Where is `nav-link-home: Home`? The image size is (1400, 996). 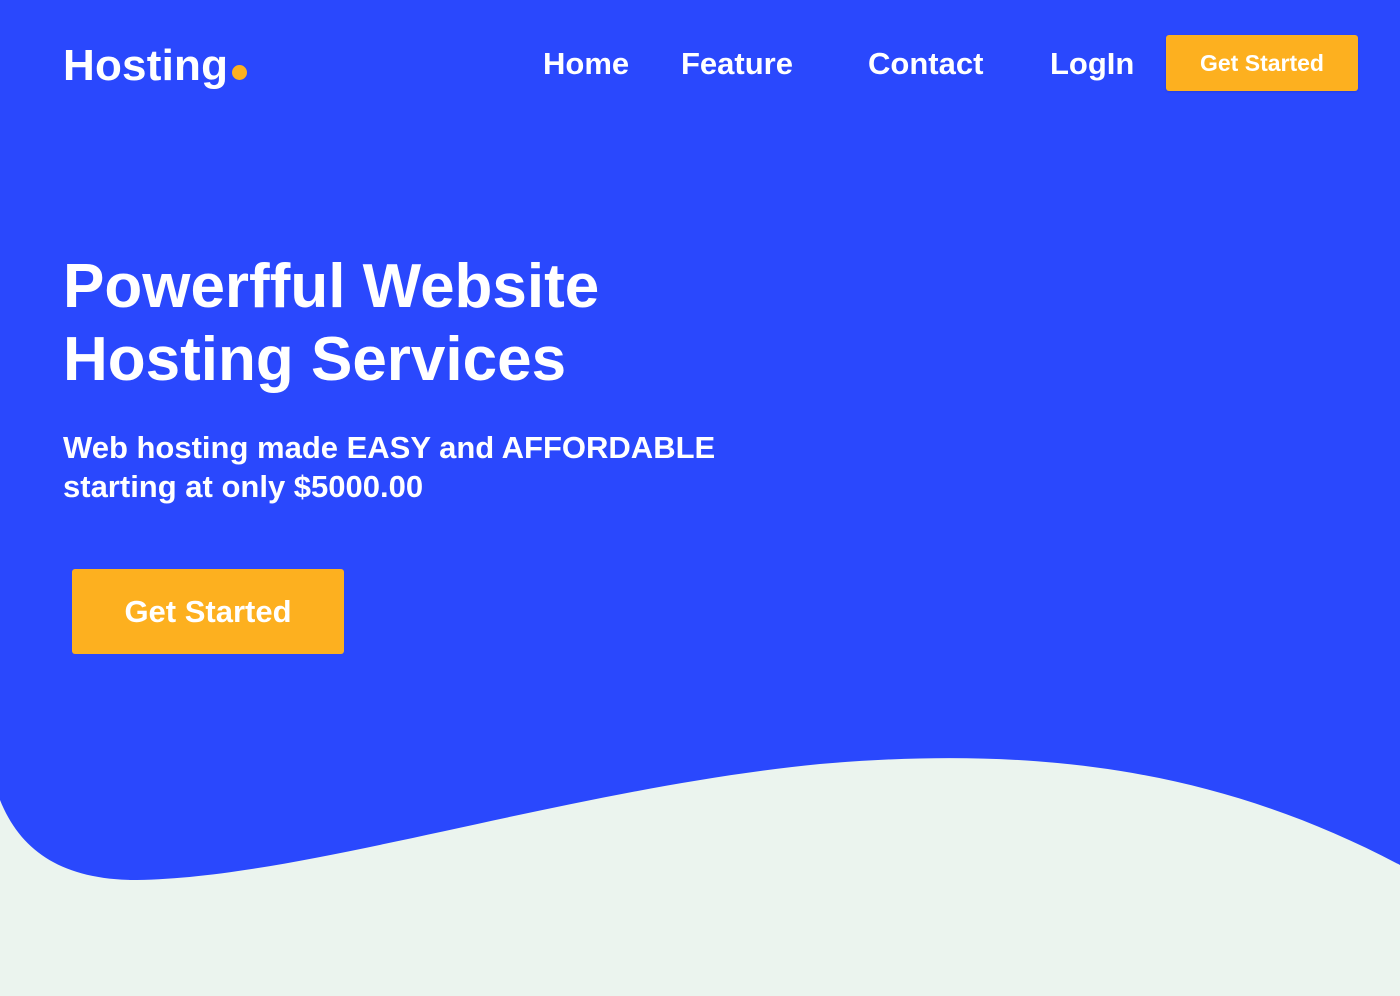
nav-link-home: Home is located at coordinates (586, 64).